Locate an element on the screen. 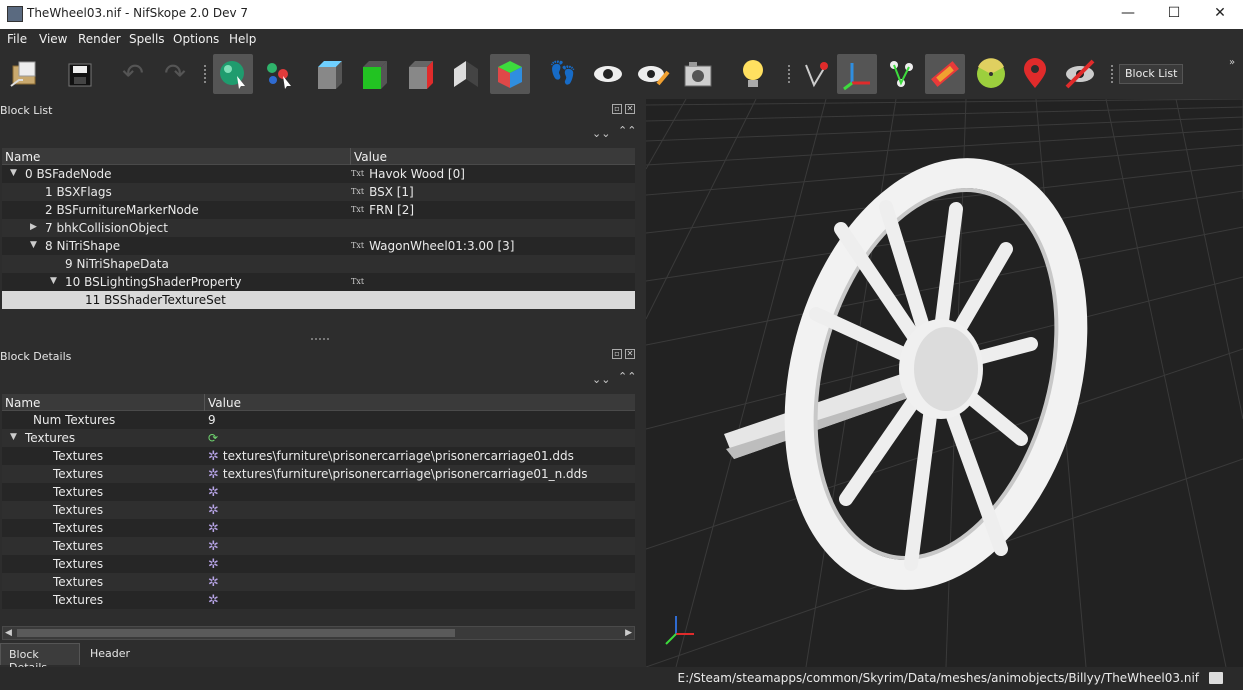  menu-options: Options is located at coordinates (196, 39).